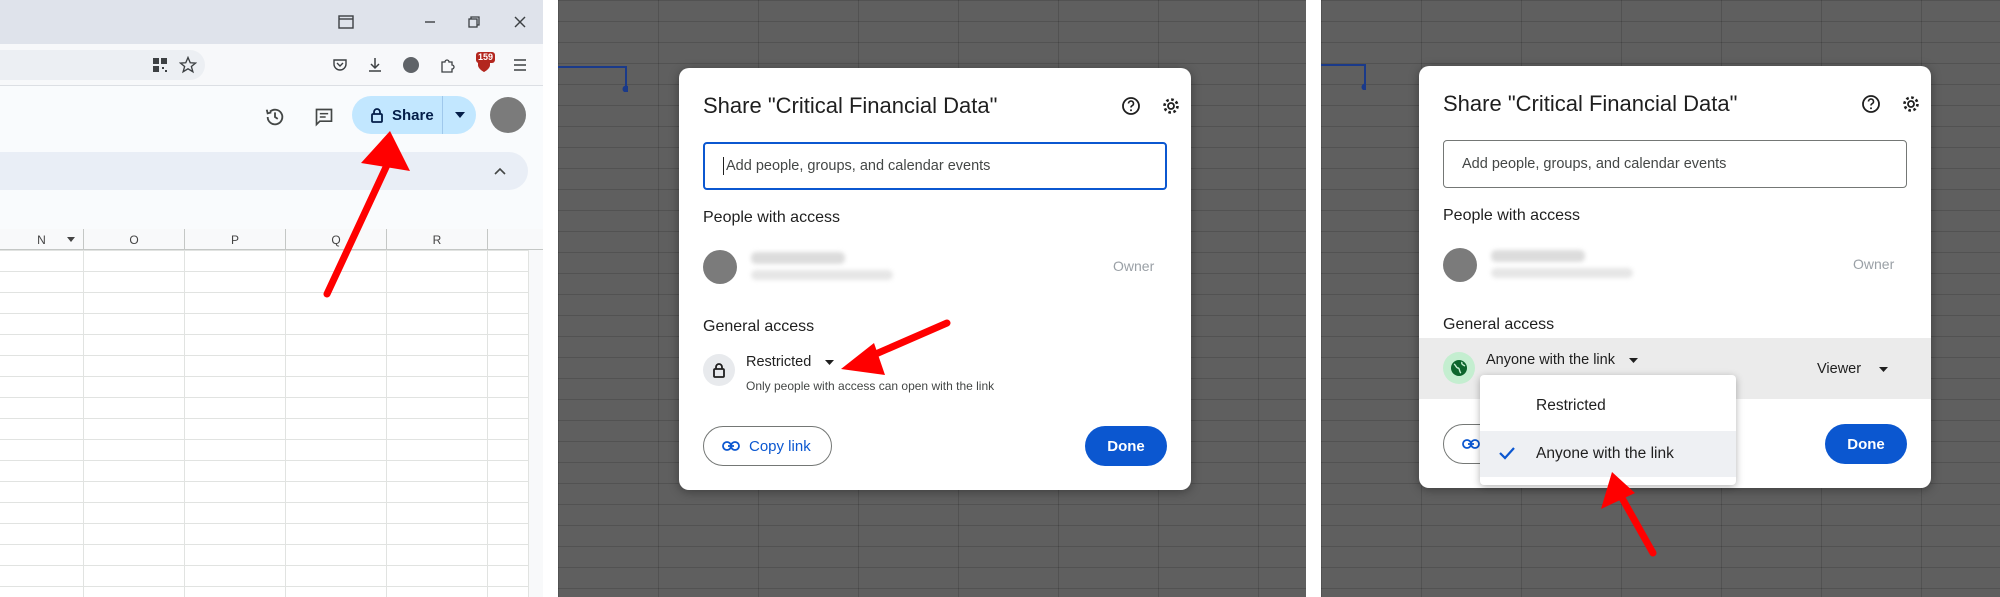  I want to click on account-avatar, so click(508, 115).